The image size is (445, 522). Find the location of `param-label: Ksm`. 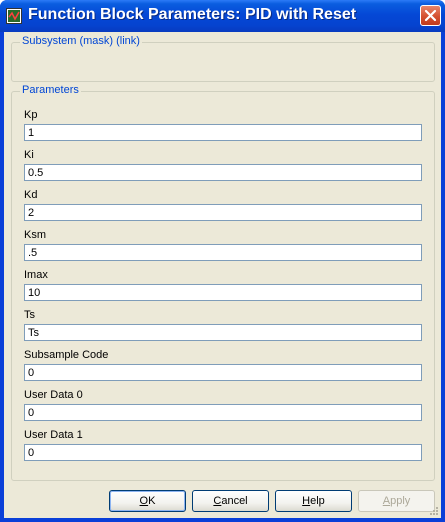

param-label: Ksm is located at coordinates (35, 235).